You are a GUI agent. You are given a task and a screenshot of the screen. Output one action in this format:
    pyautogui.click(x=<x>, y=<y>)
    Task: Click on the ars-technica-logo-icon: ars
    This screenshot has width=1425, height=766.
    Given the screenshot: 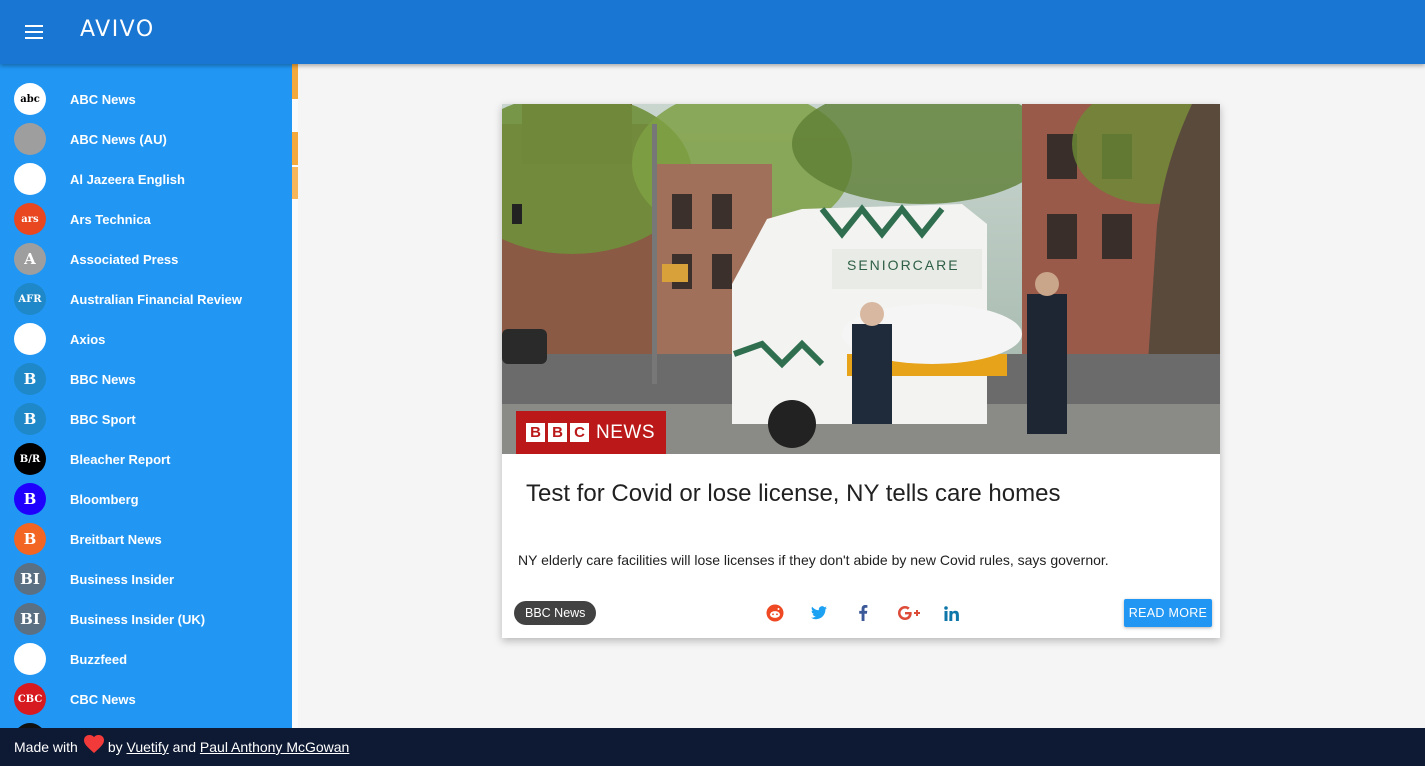 What is the action you would take?
    pyautogui.click(x=30, y=219)
    